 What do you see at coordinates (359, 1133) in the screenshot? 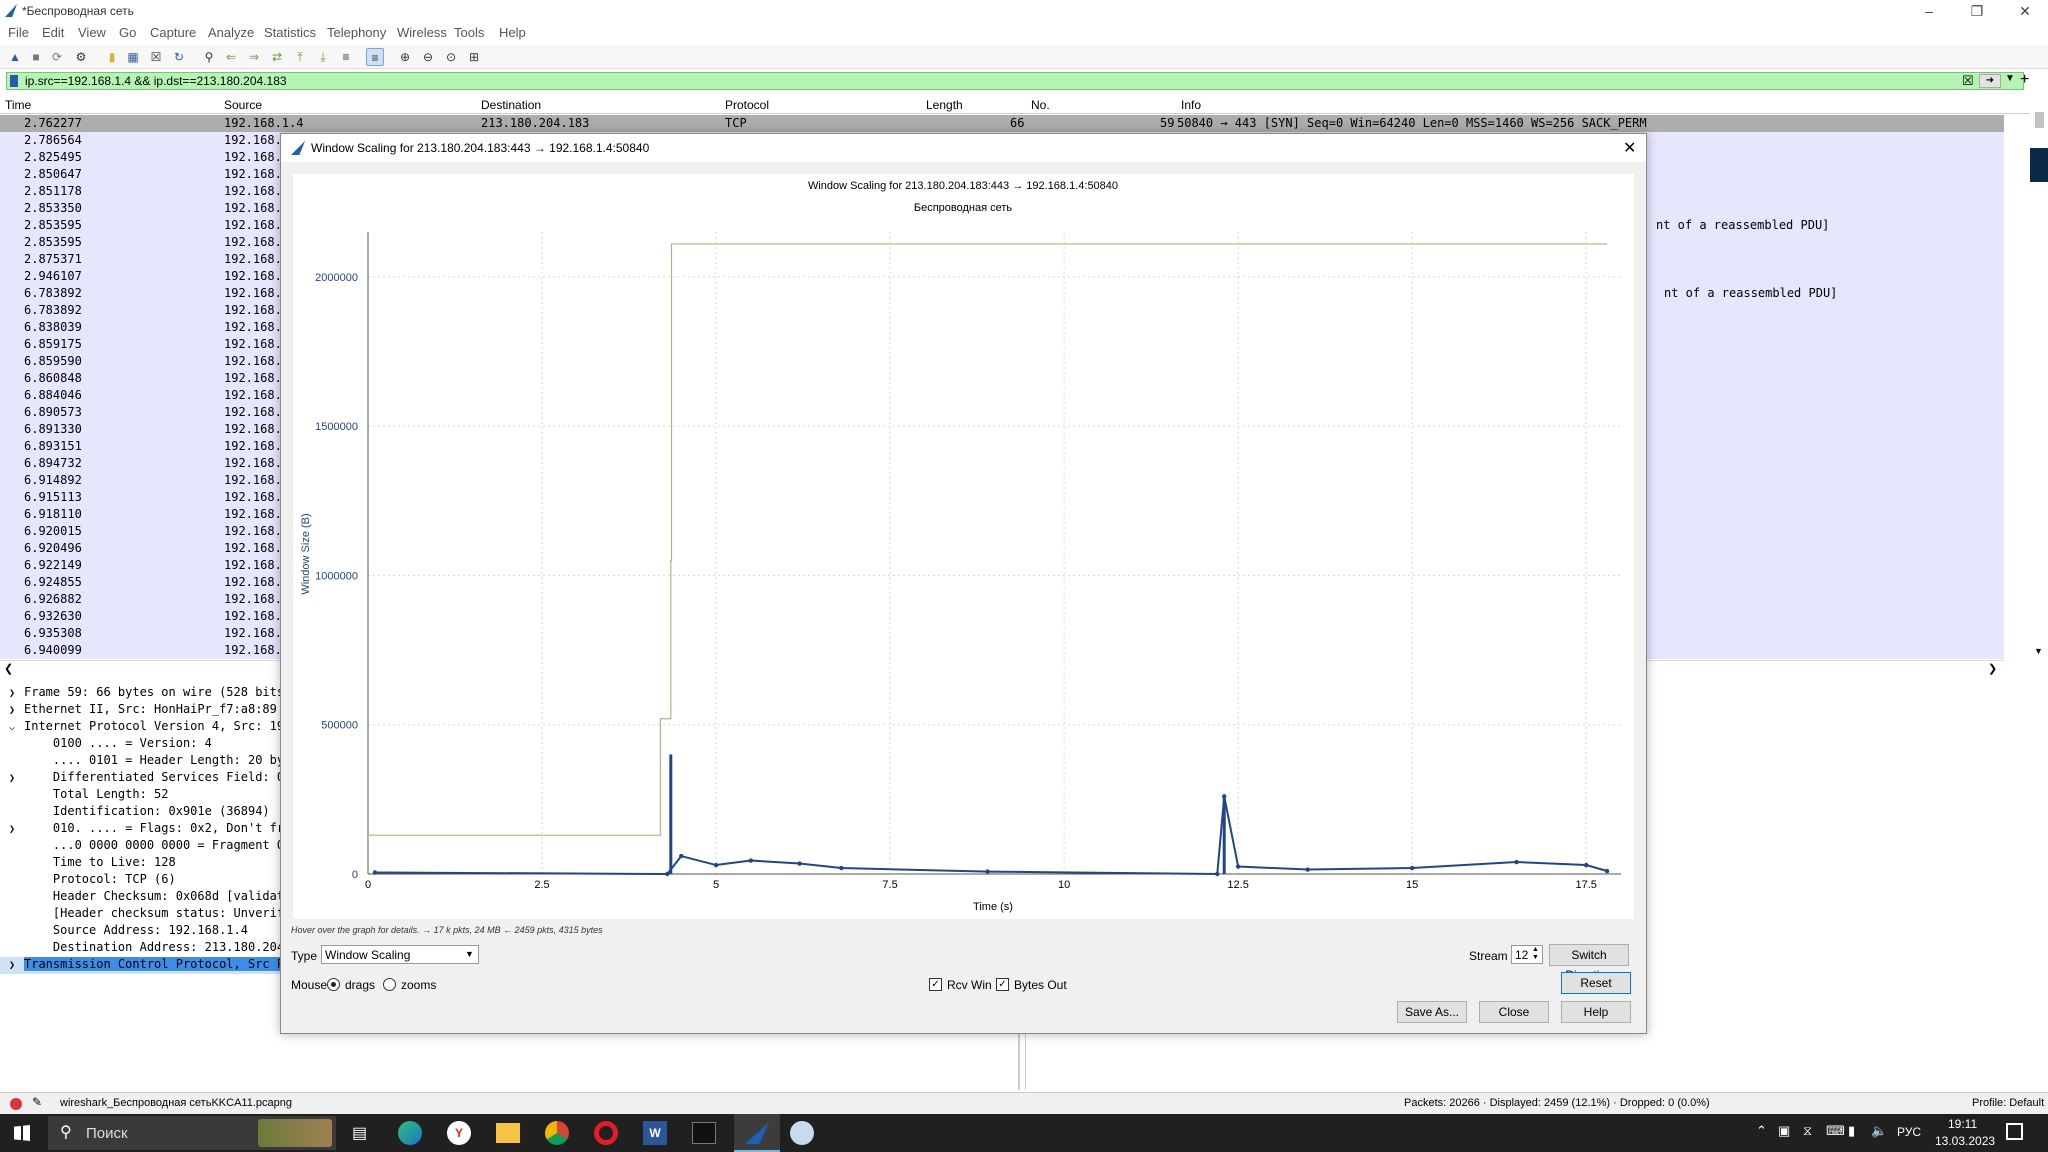
I see `task-view-icon: ▤` at bounding box center [359, 1133].